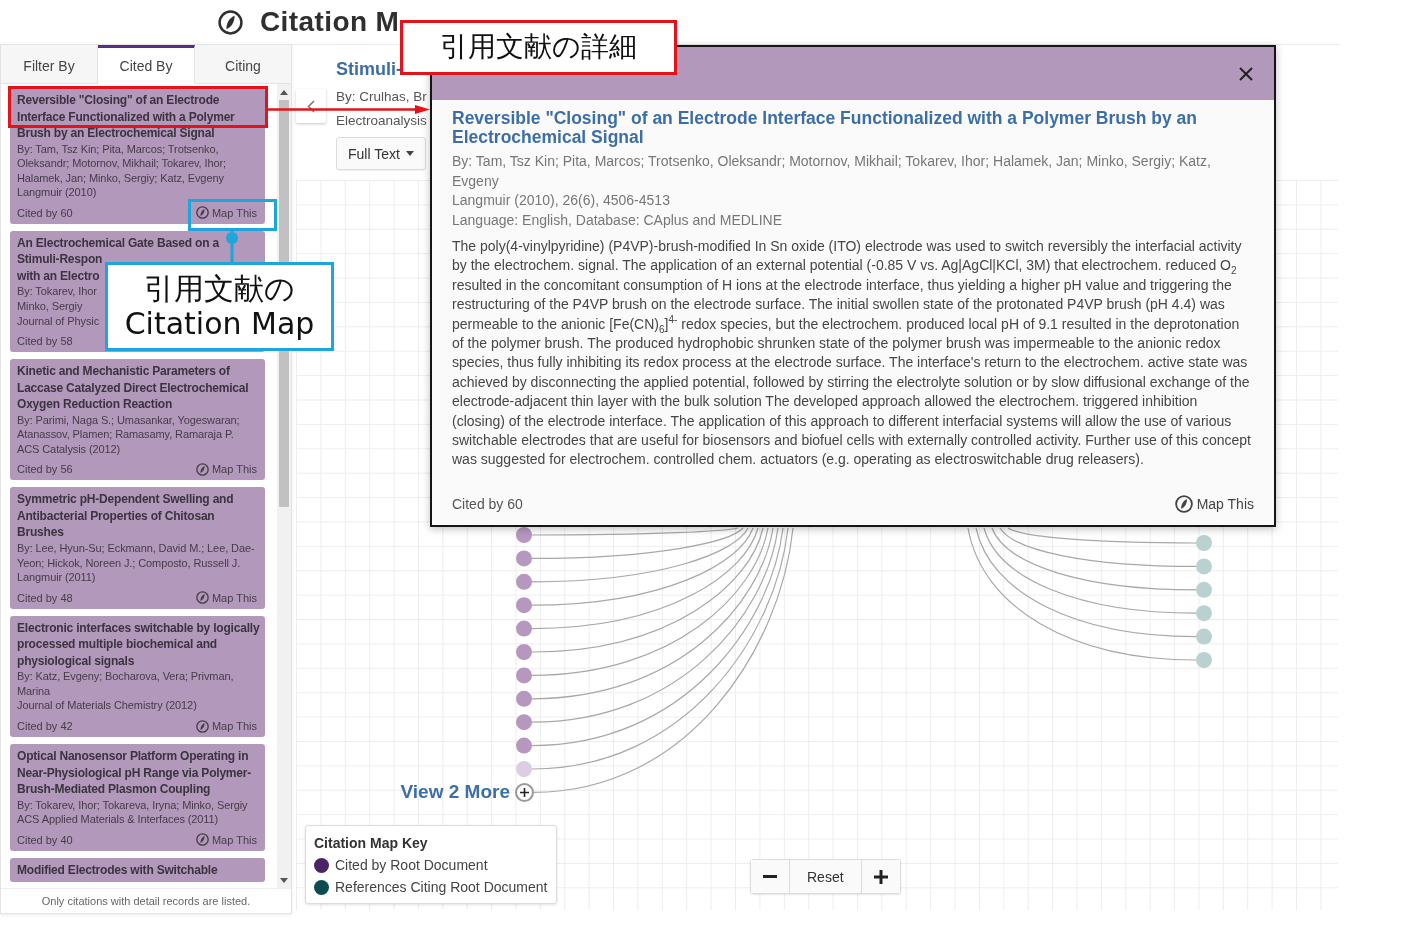 Image resolution: width=1424 pixels, height=928 pixels. What do you see at coordinates (57, 291) in the screenshot?
I see `card-authors-line: By: Tokarev, Ihor` at bounding box center [57, 291].